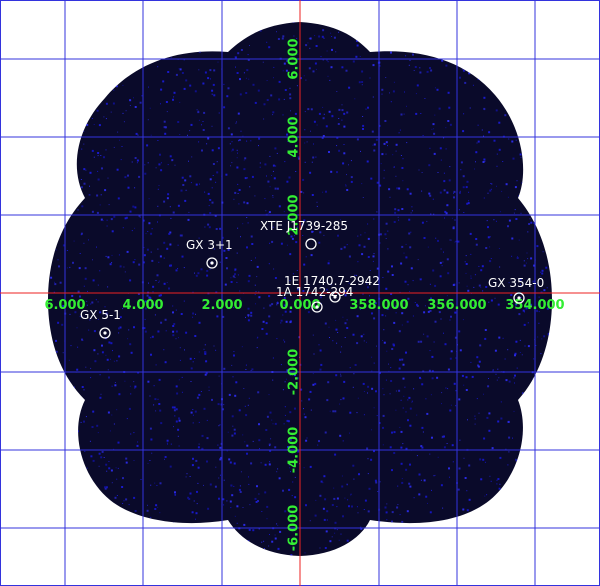 The width and height of the screenshot is (600, 586). Describe the element at coordinates (221, 305) in the screenshot. I see `longitude-tick-label: 2.000` at that location.